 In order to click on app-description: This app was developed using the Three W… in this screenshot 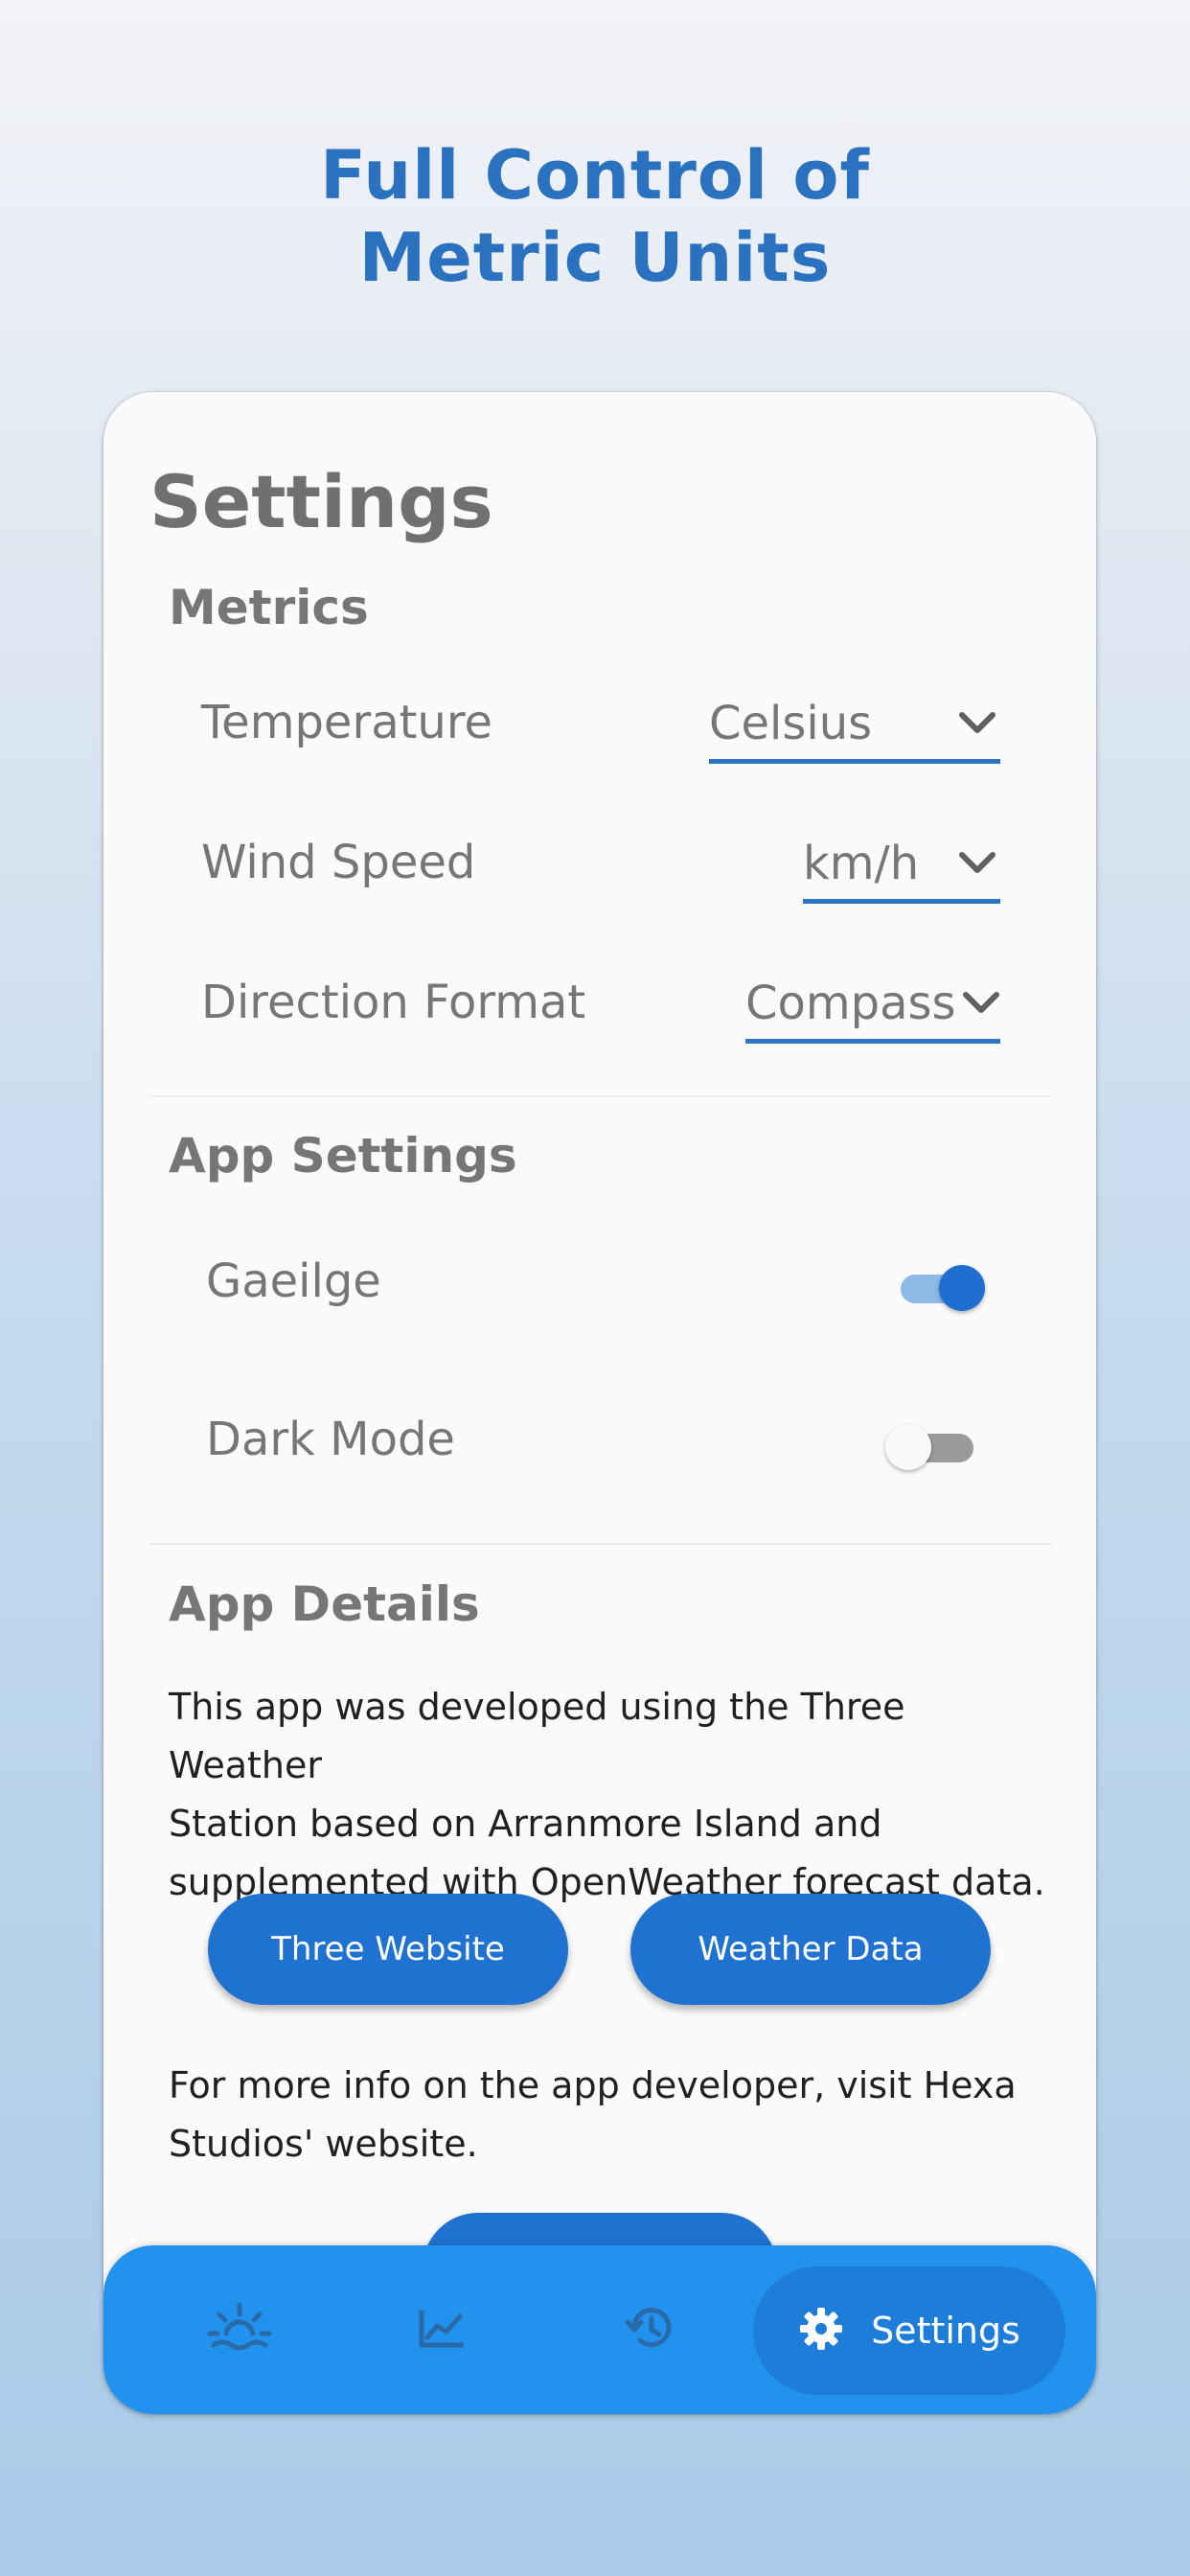, I will do `click(609, 1795)`.